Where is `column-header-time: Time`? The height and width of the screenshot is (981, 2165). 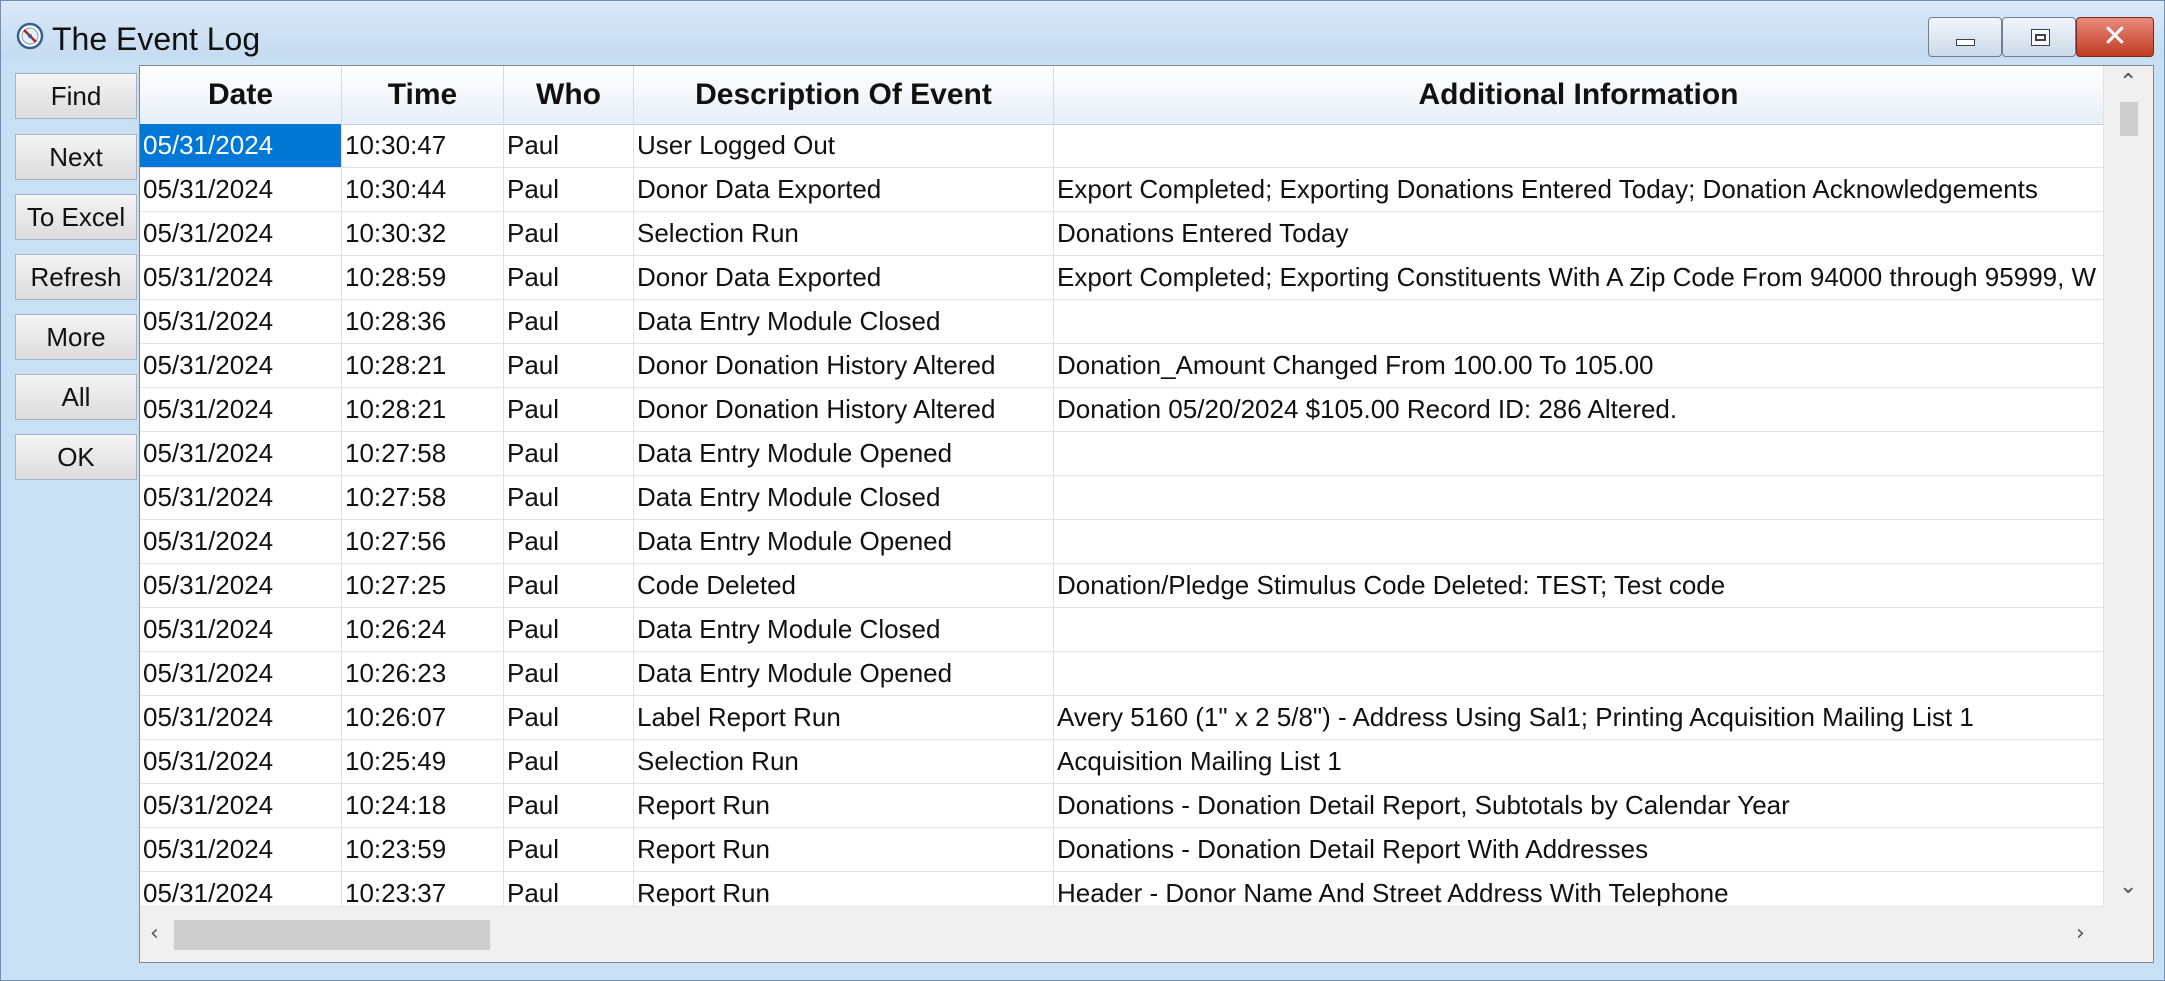
column-header-time: Time is located at coordinates (423, 95).